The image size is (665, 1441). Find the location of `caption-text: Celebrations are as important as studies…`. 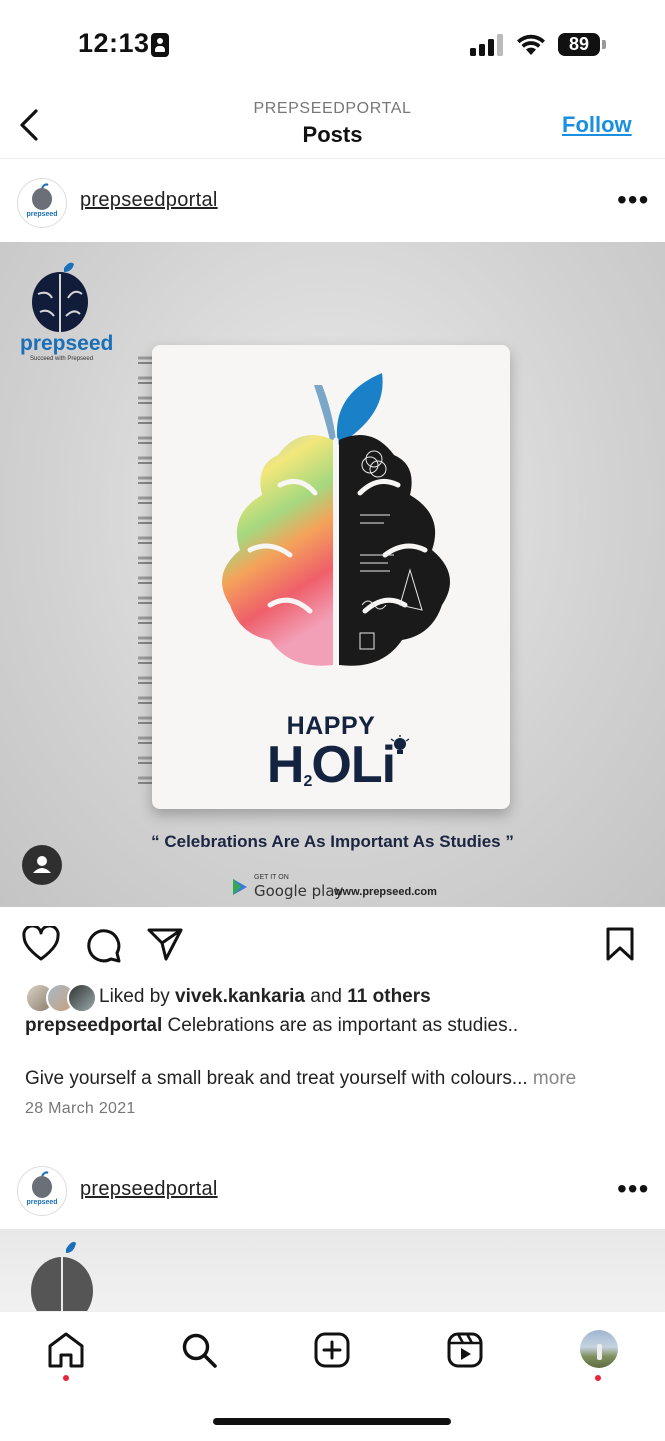

caption-text: Celebrations are as important as studies… is located at coordinates (340, 1025).